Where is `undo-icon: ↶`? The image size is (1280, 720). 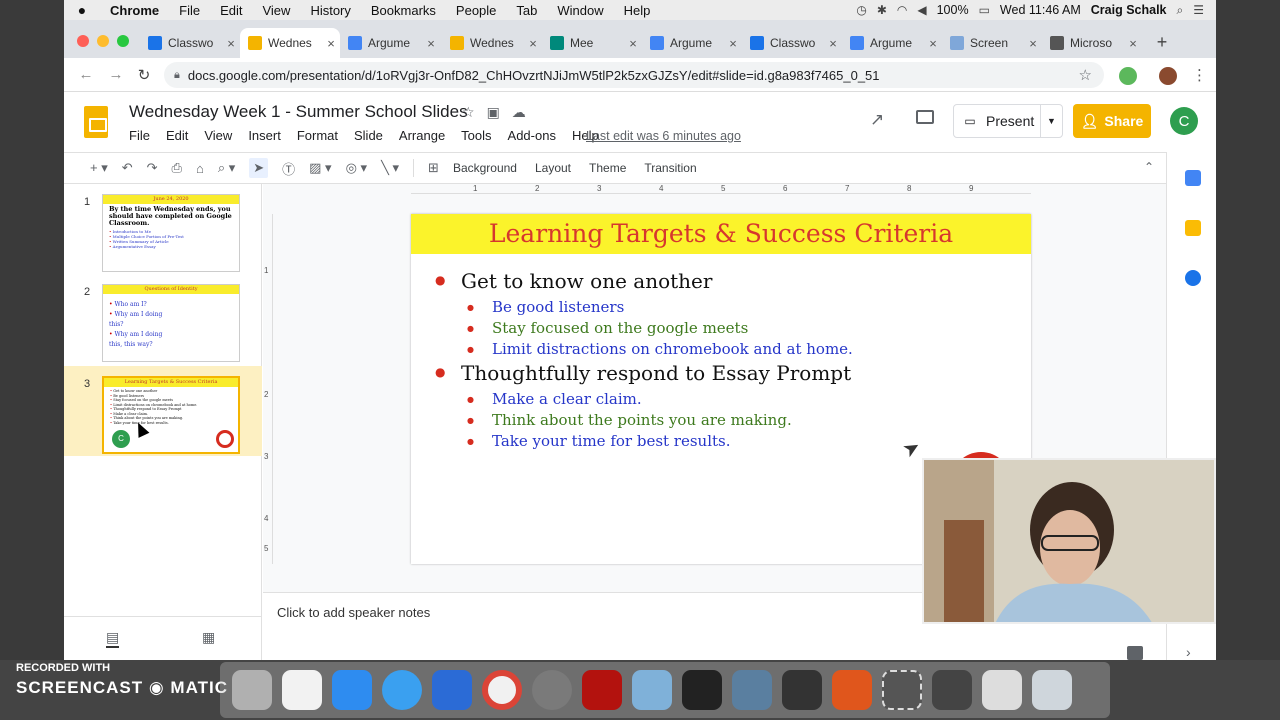
undo-icon: ↶ is located at coordinates (127, 168).